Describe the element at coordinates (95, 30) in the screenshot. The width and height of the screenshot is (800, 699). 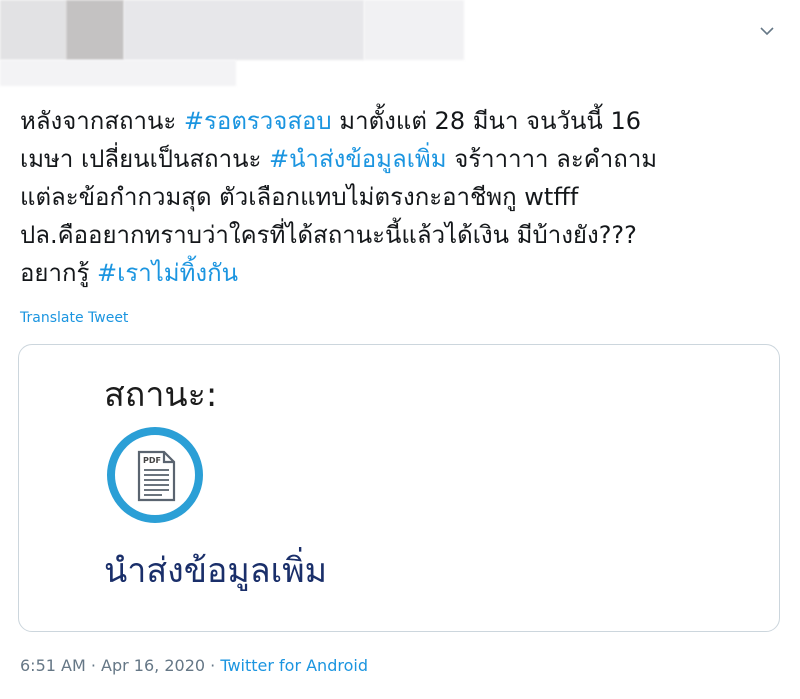
I see `blurred-avatar-part` at that location.